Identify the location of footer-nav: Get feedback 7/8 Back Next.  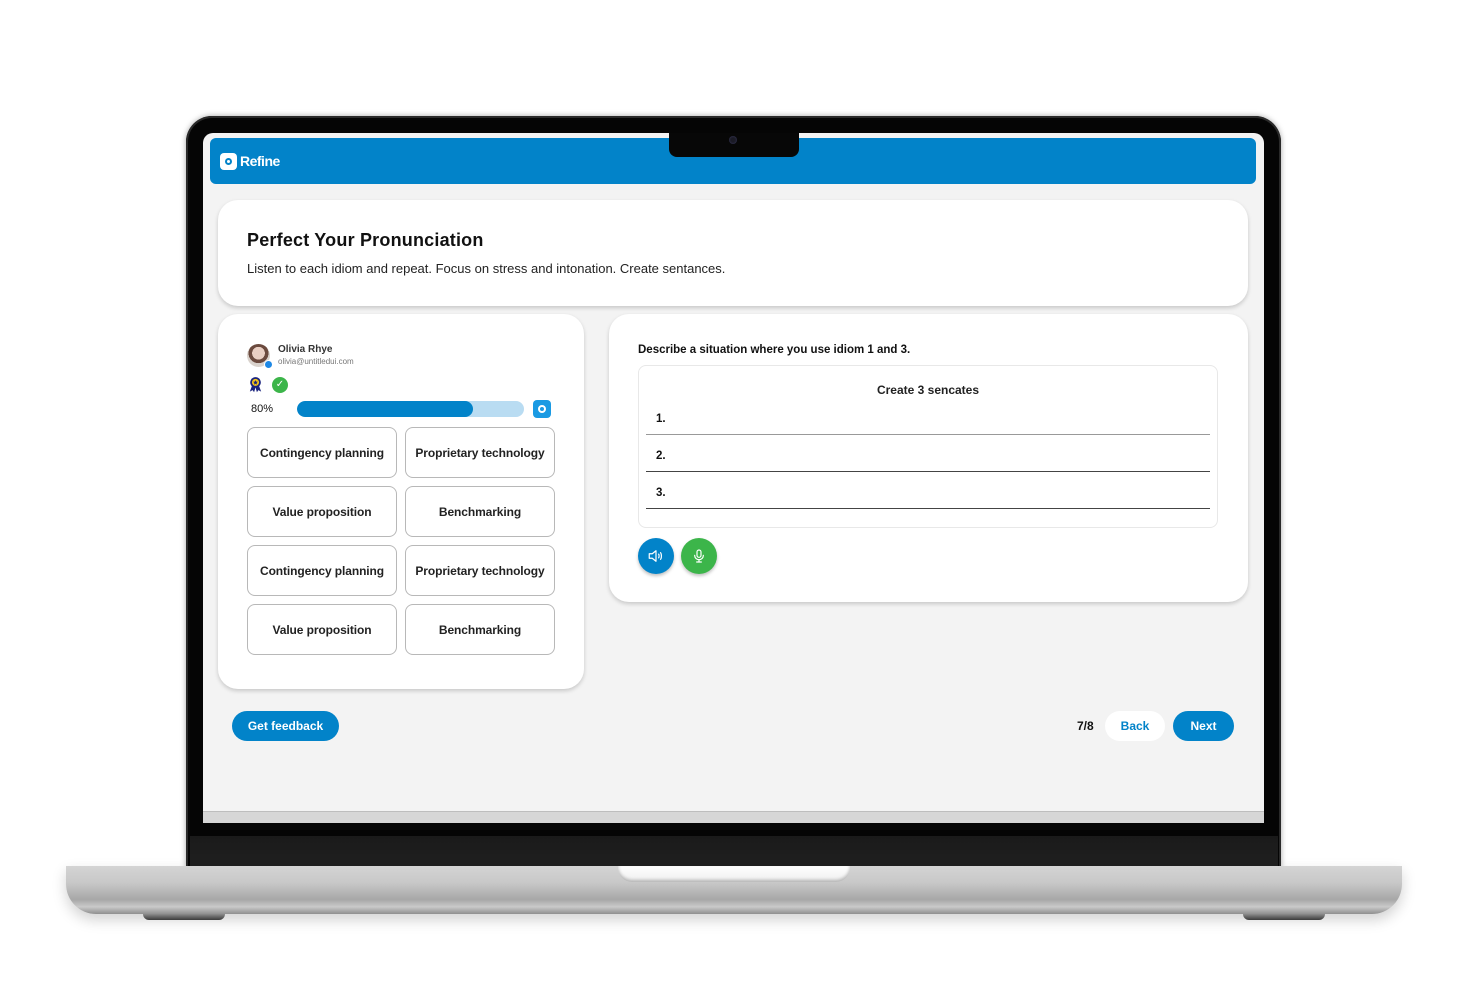
(733, 726).